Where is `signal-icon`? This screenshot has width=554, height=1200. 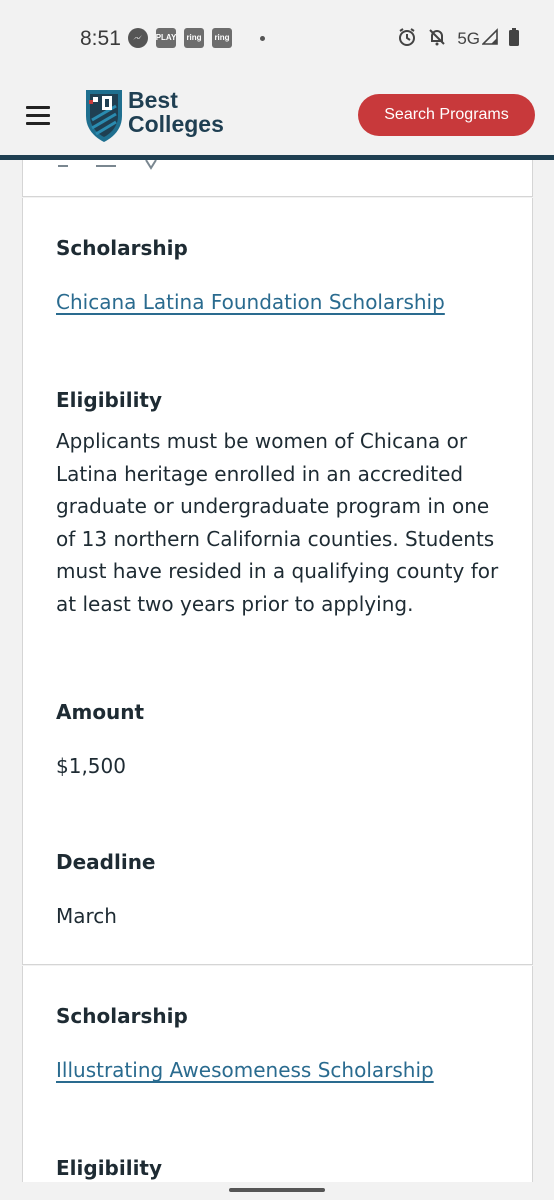 signal-icon is located at coordinates (489, 39).